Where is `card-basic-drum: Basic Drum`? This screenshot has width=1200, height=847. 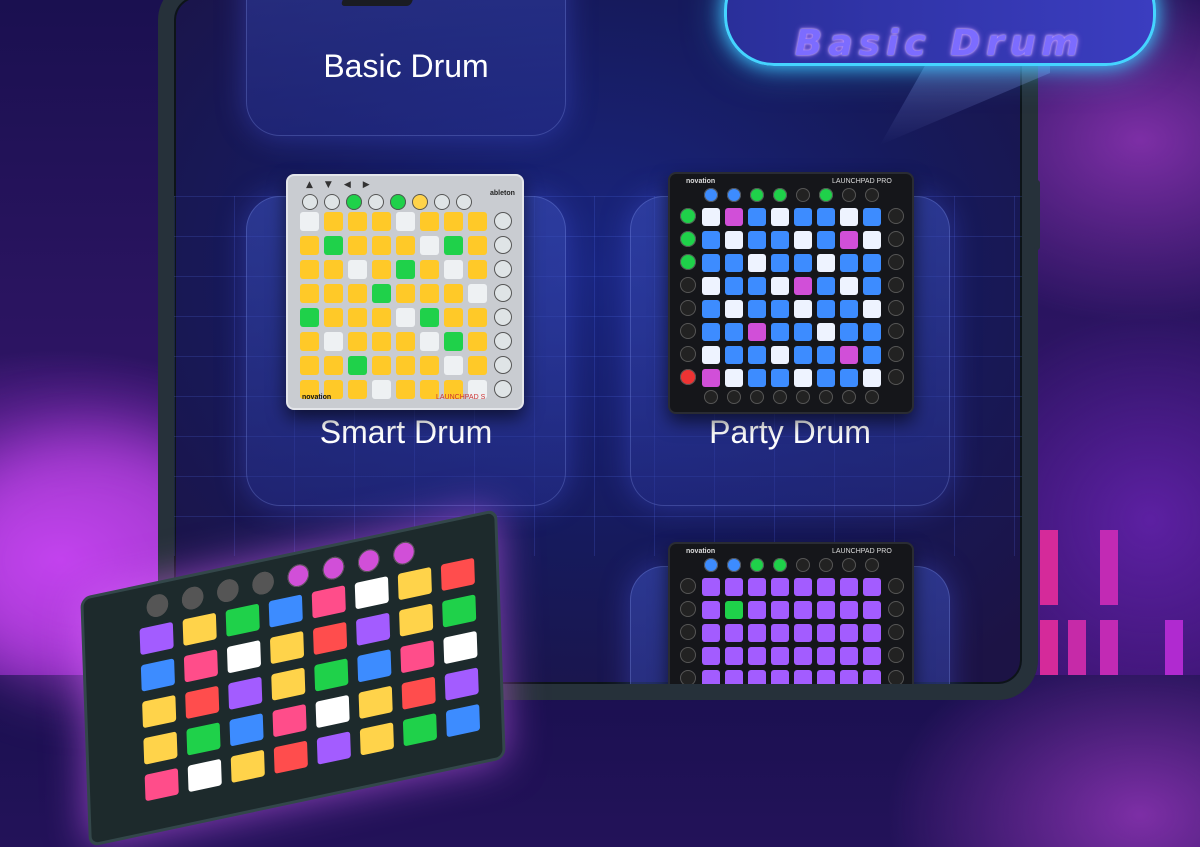
card-basic-drum: Basic Drum is located at coordinates (406, 68).